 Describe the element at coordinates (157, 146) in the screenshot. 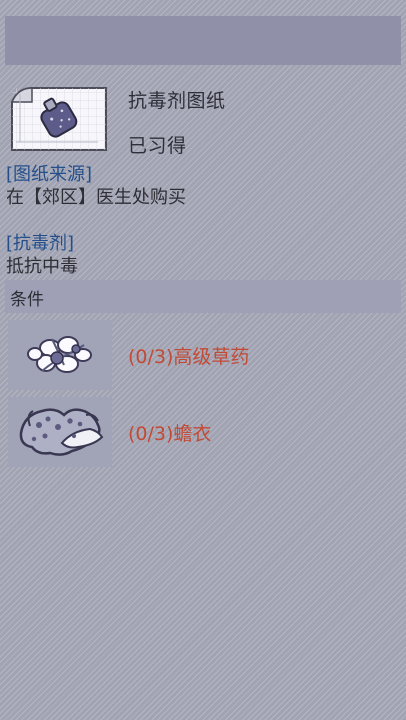

I see `learned-status: 已习得` at that location.